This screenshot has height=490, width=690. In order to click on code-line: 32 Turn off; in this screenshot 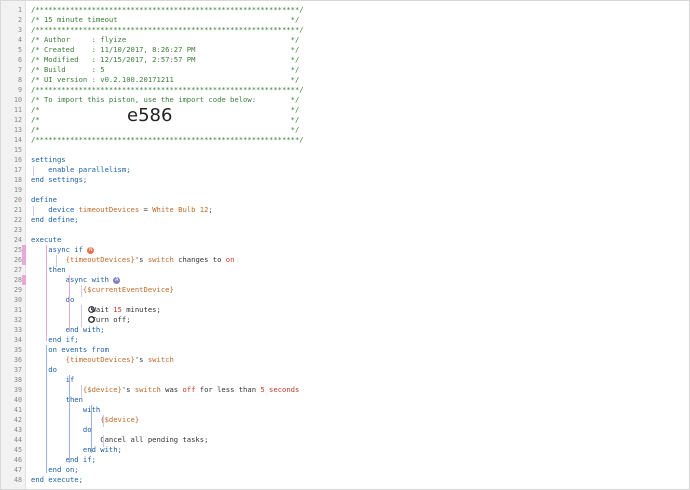, I will do `click(344, 320)`.